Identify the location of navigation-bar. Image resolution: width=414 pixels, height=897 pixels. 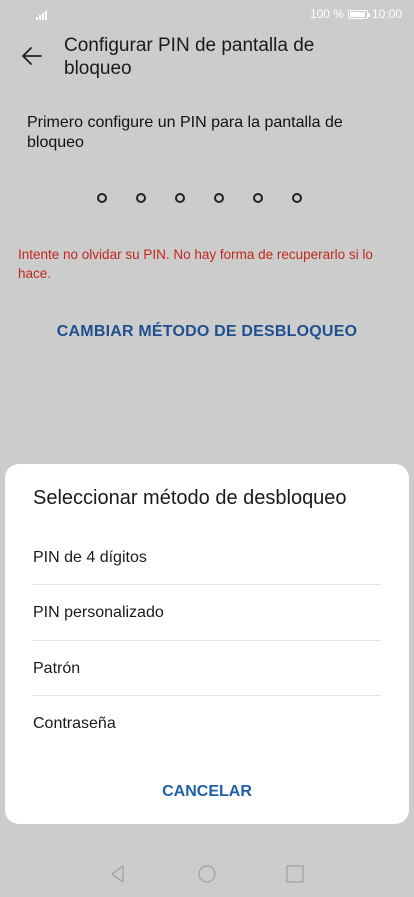
(207, 873).